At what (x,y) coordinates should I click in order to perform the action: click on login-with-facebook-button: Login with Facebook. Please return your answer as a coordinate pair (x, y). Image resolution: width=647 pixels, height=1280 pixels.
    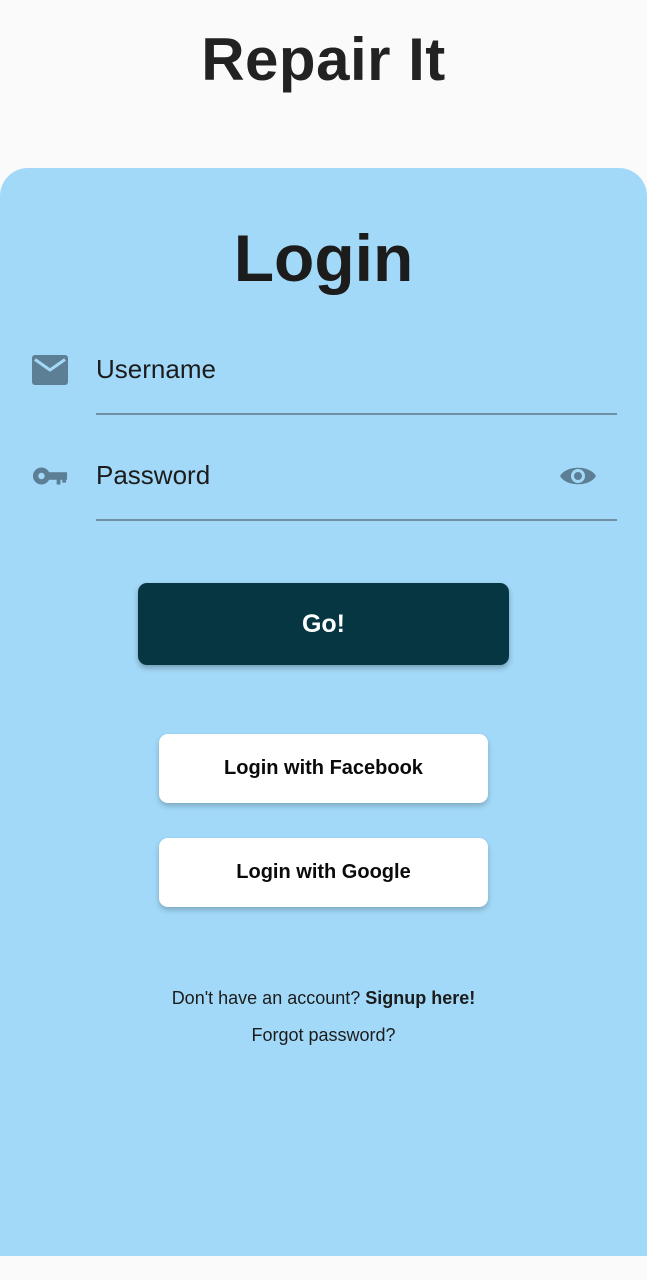
    Looking at the image, I should click on (323, 768).